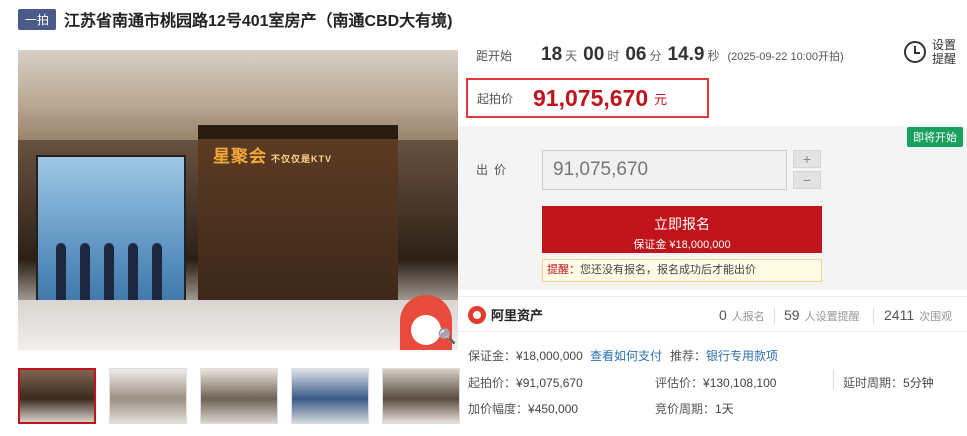  I want to click on start-price-info: 起拍价：¥91,075,670, so click(525, 382).